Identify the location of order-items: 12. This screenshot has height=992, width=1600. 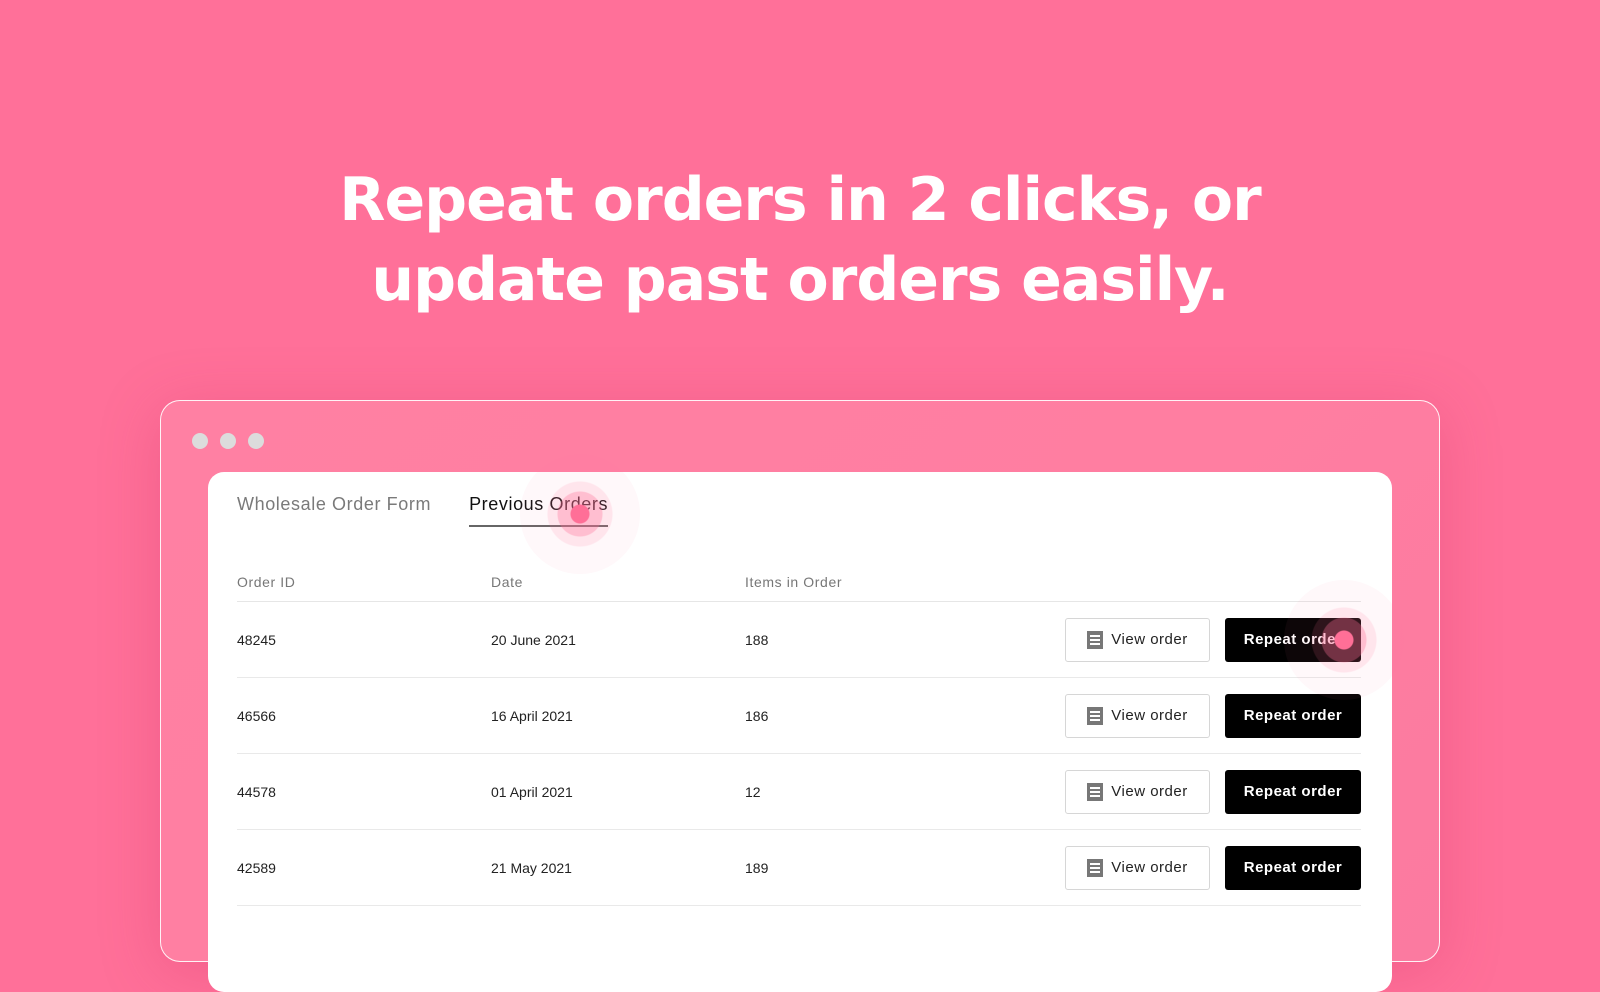
(753, 791).